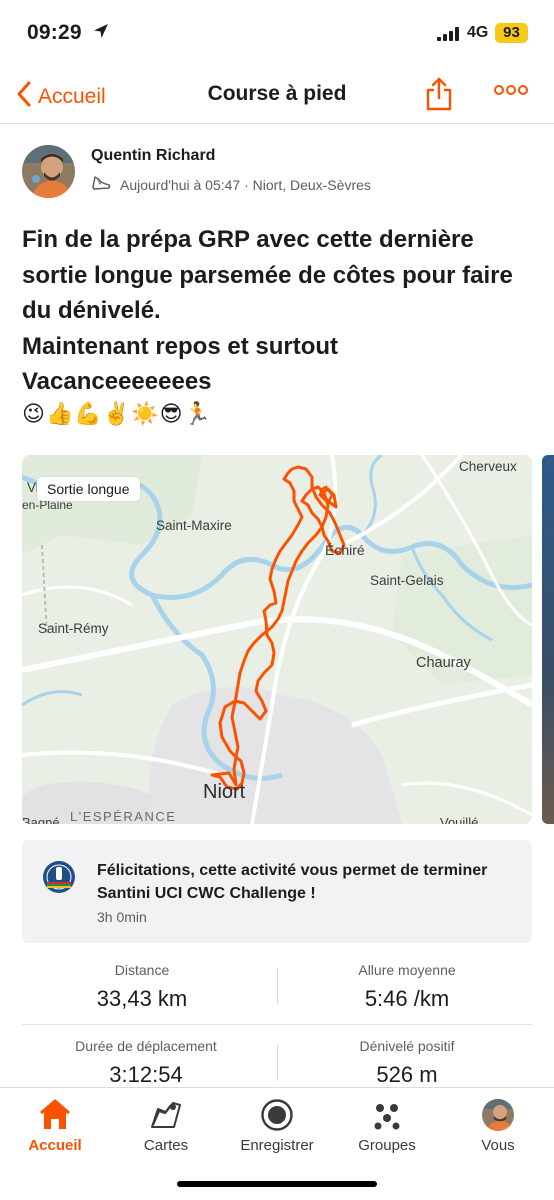 The width and height of the screenshot is (554, 1200). I want to click on activity-meta: Aujourd'hui à 05:47 · Niort, Deux-Sèvres, so click(231, 184).